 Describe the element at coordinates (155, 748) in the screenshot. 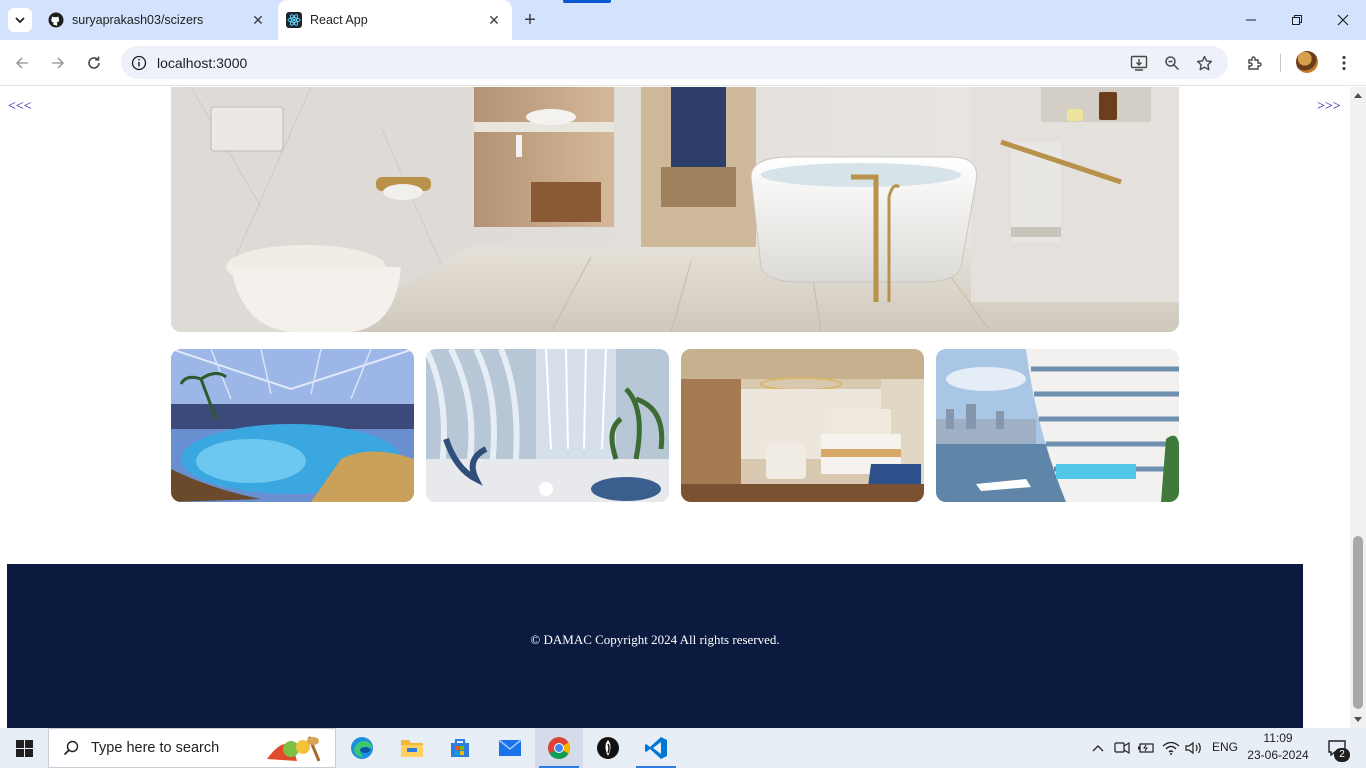

I see `search-placeholder: Type here to search` at that location.